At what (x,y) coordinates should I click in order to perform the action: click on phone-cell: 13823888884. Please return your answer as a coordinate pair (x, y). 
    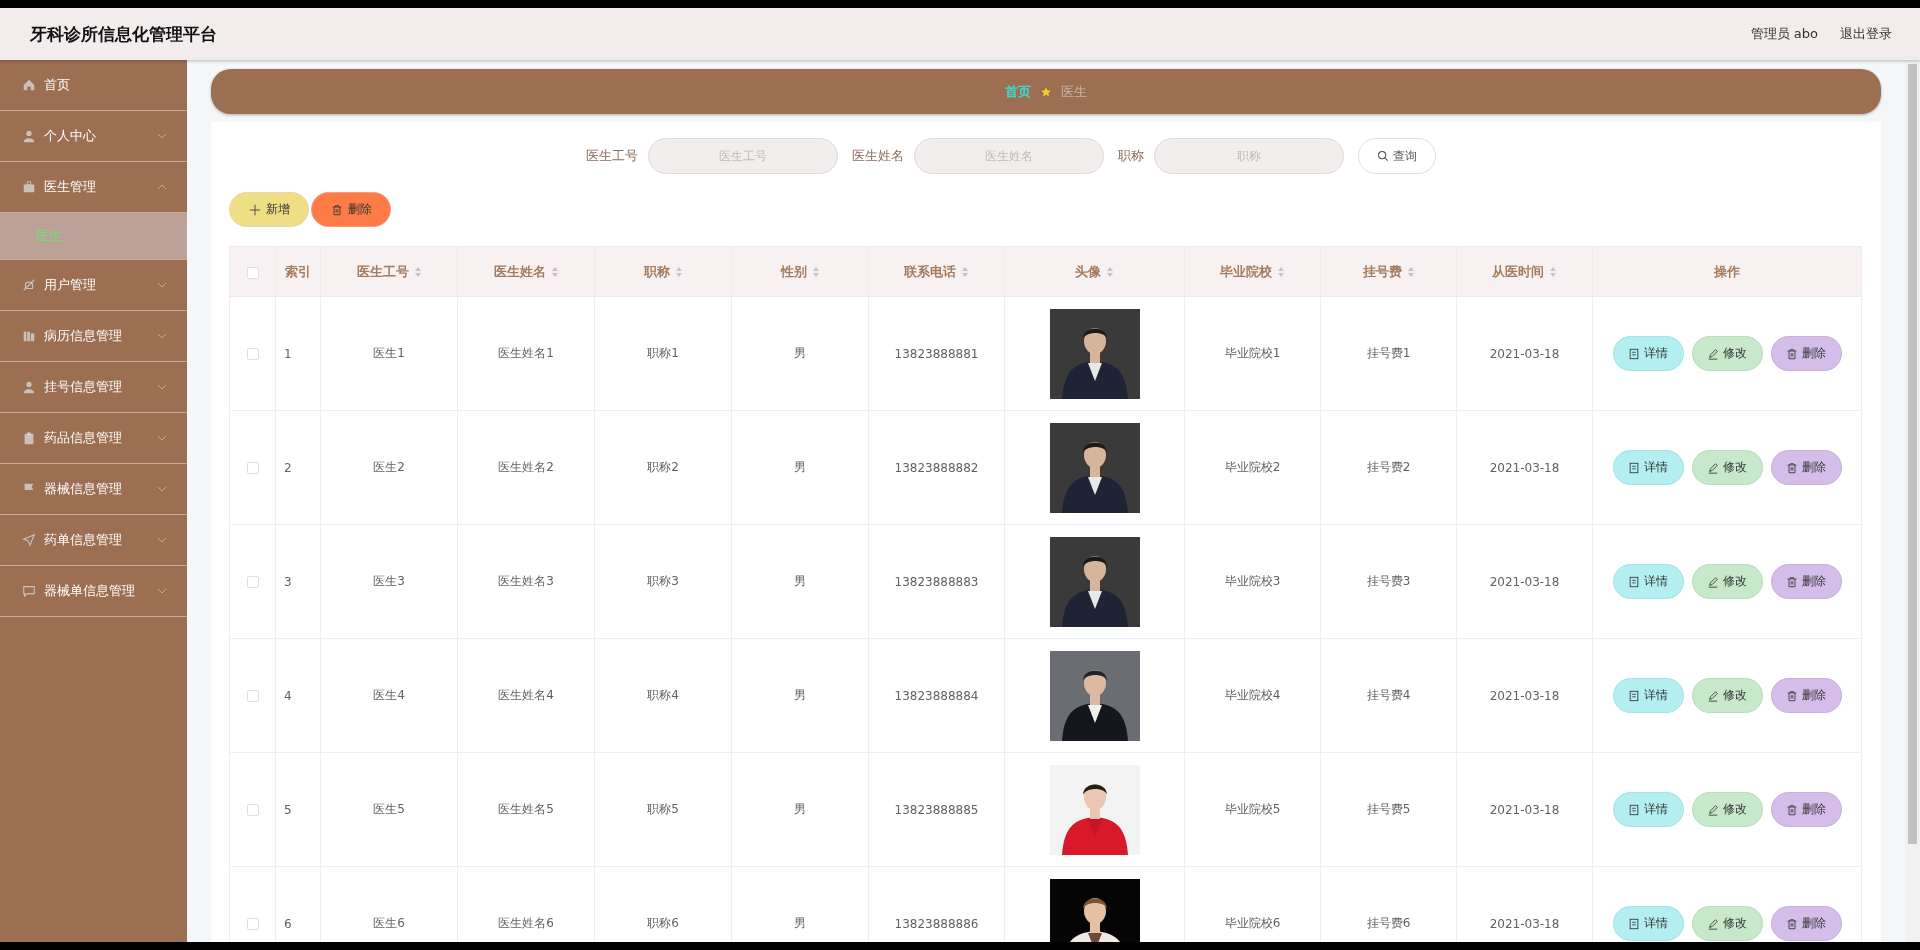
    Looking at the image, I should click on (936, 695).